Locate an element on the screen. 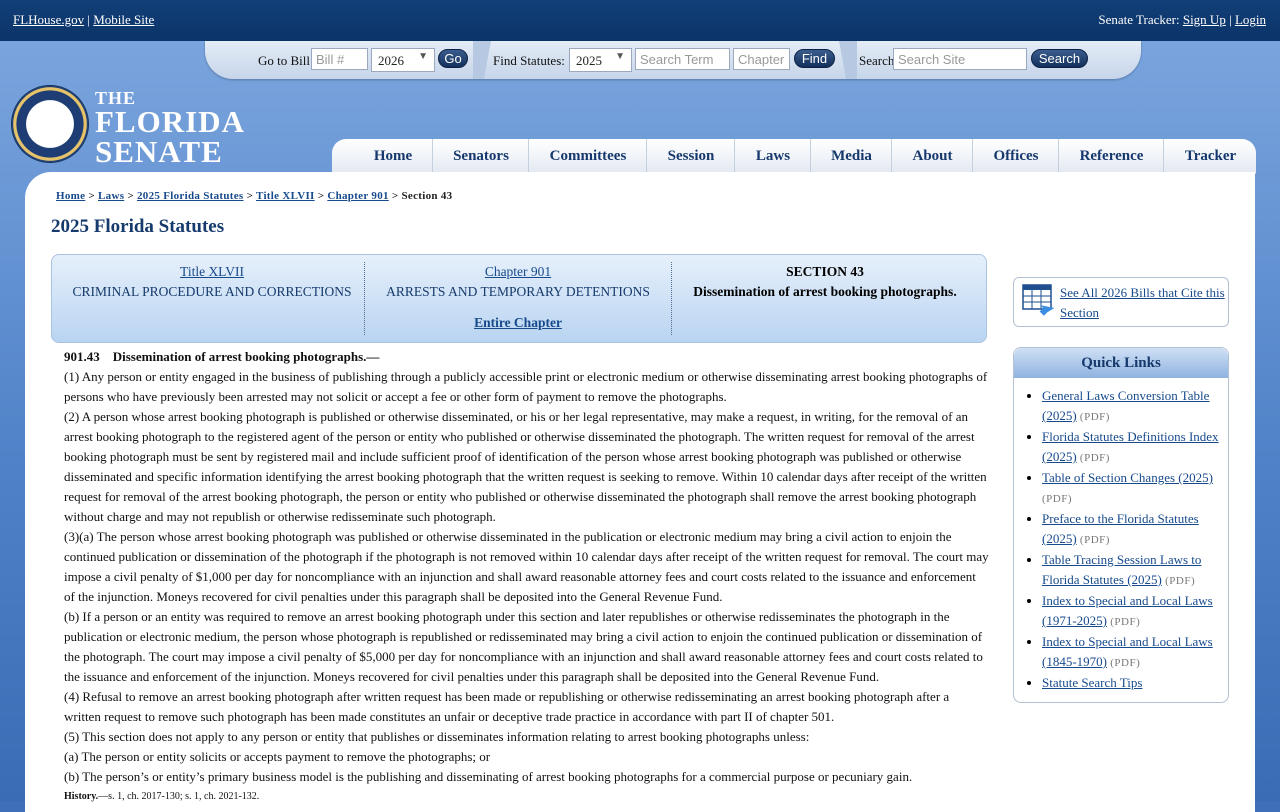  quick-link-section-changes: Table of Section Changes (2025) is located at coordinates (1127, 477).